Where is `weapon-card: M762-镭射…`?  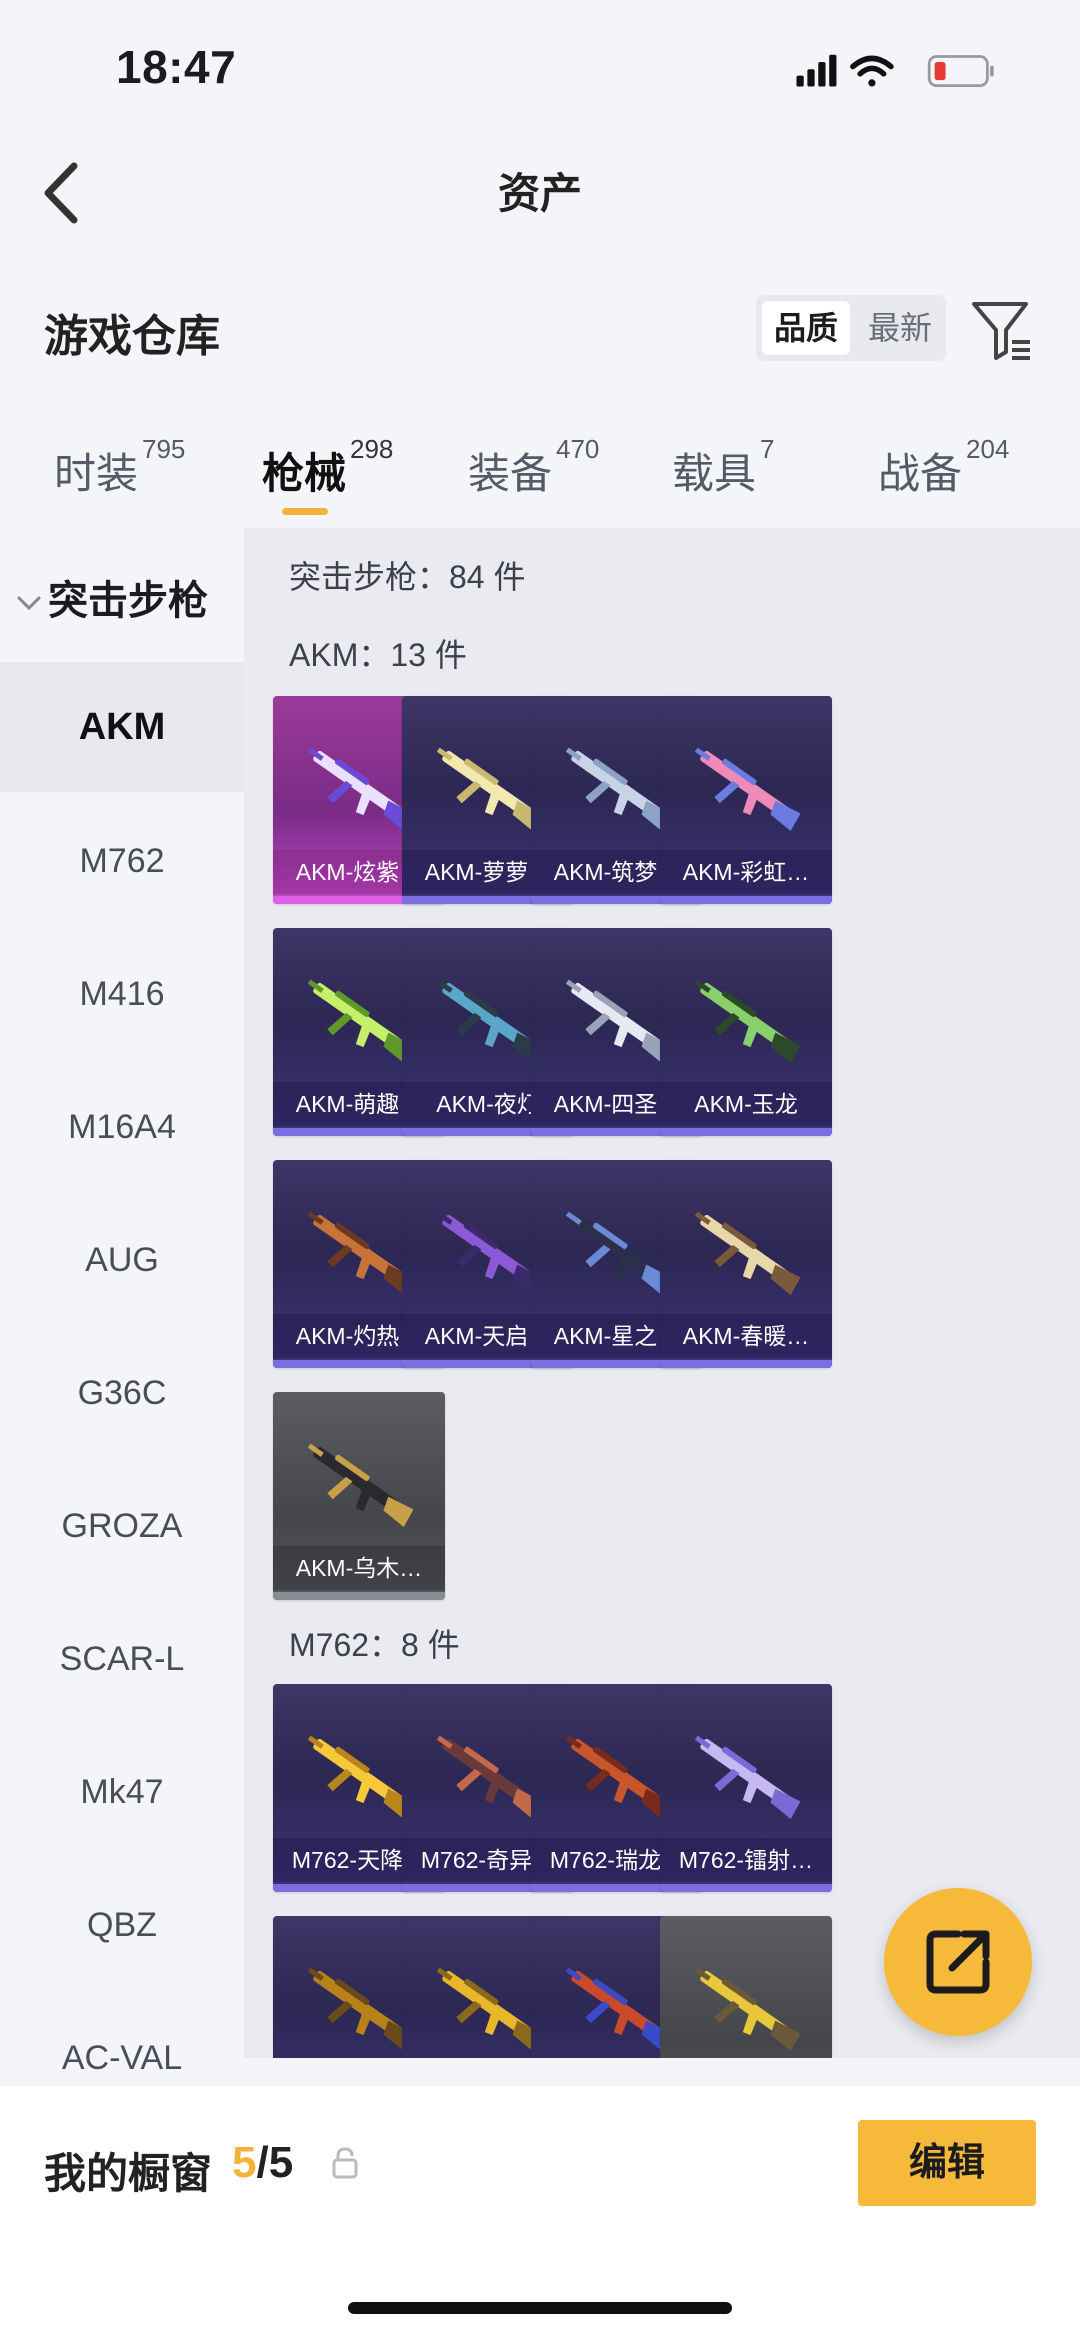
weapon-card: M762-镭射… is located at coordinates (746, 1788).